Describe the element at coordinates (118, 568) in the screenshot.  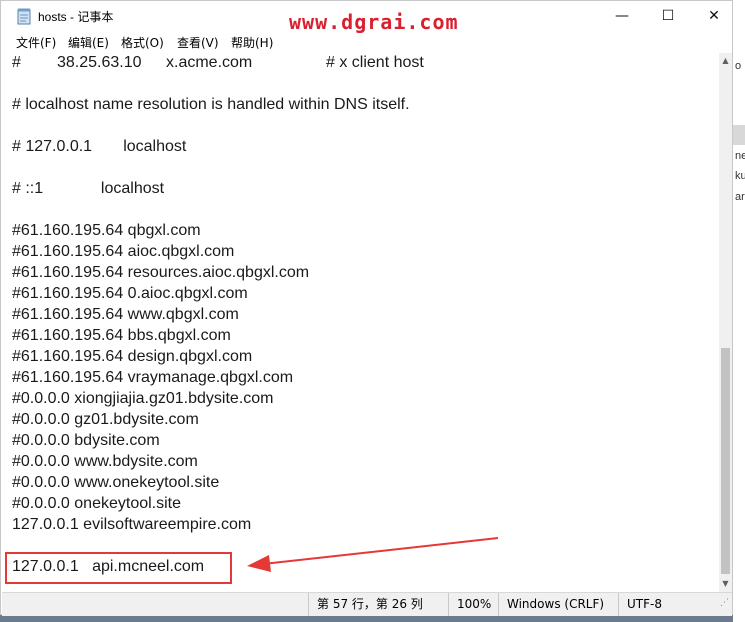
I see `annotation-highlight-box` at that location.